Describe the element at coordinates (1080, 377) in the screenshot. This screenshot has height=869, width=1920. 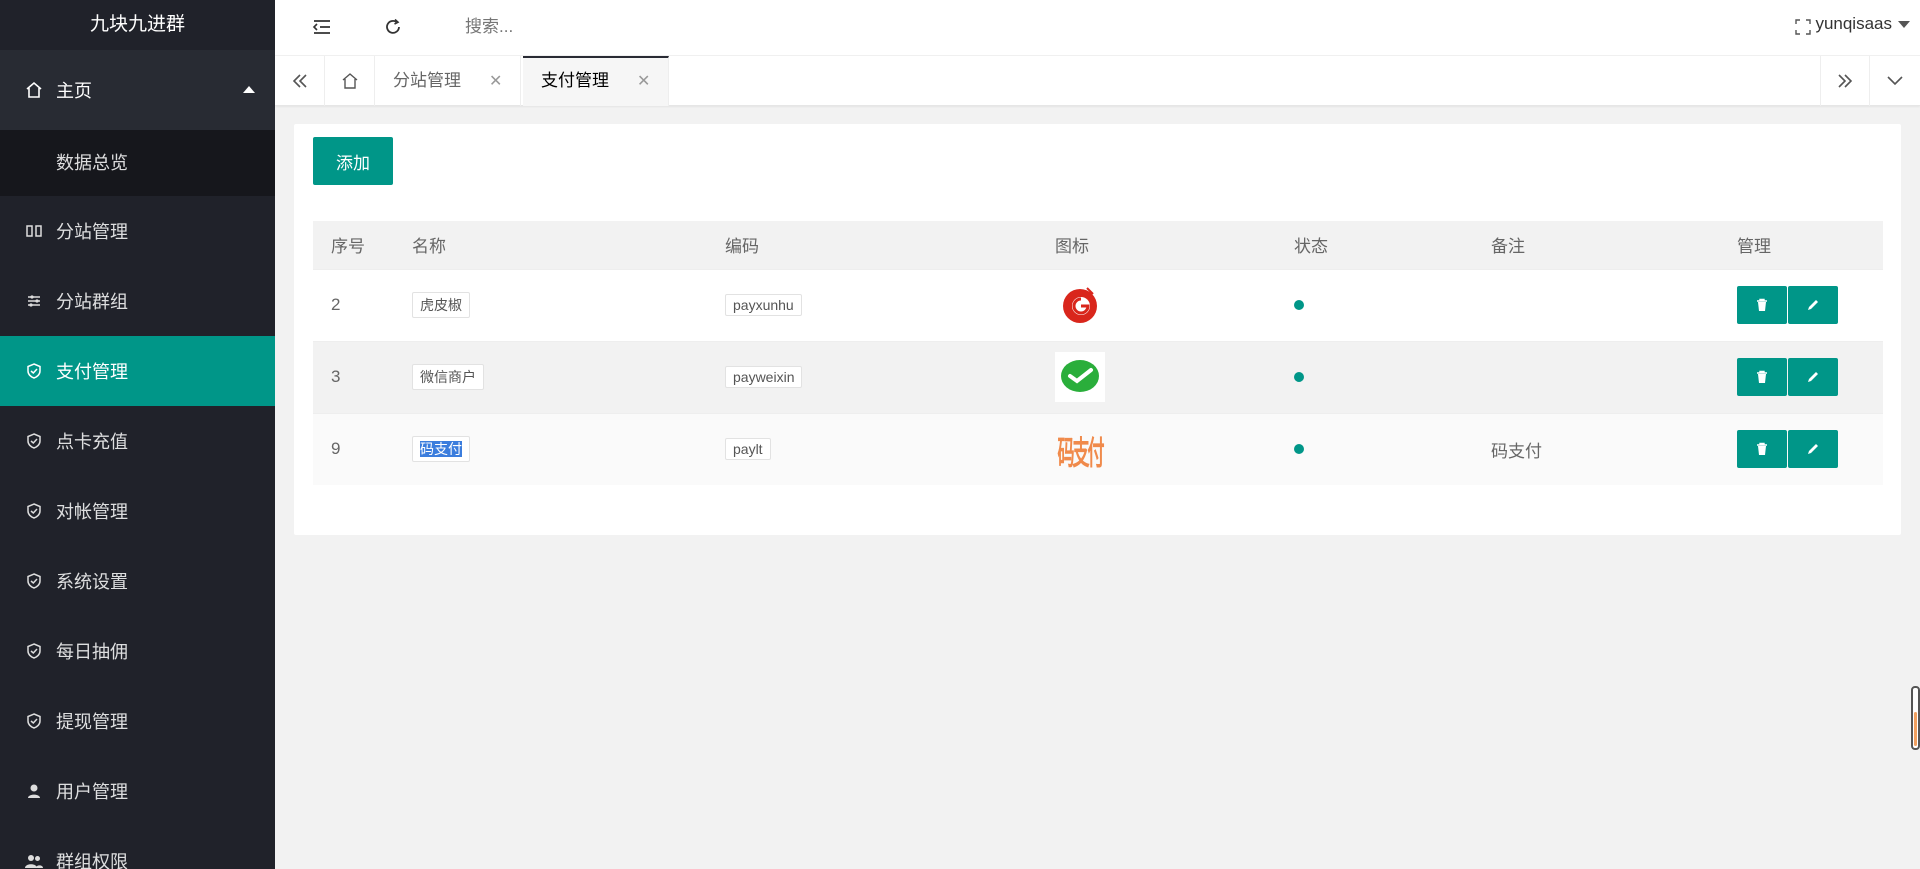
I see `wechat-logo-icon` at that location.